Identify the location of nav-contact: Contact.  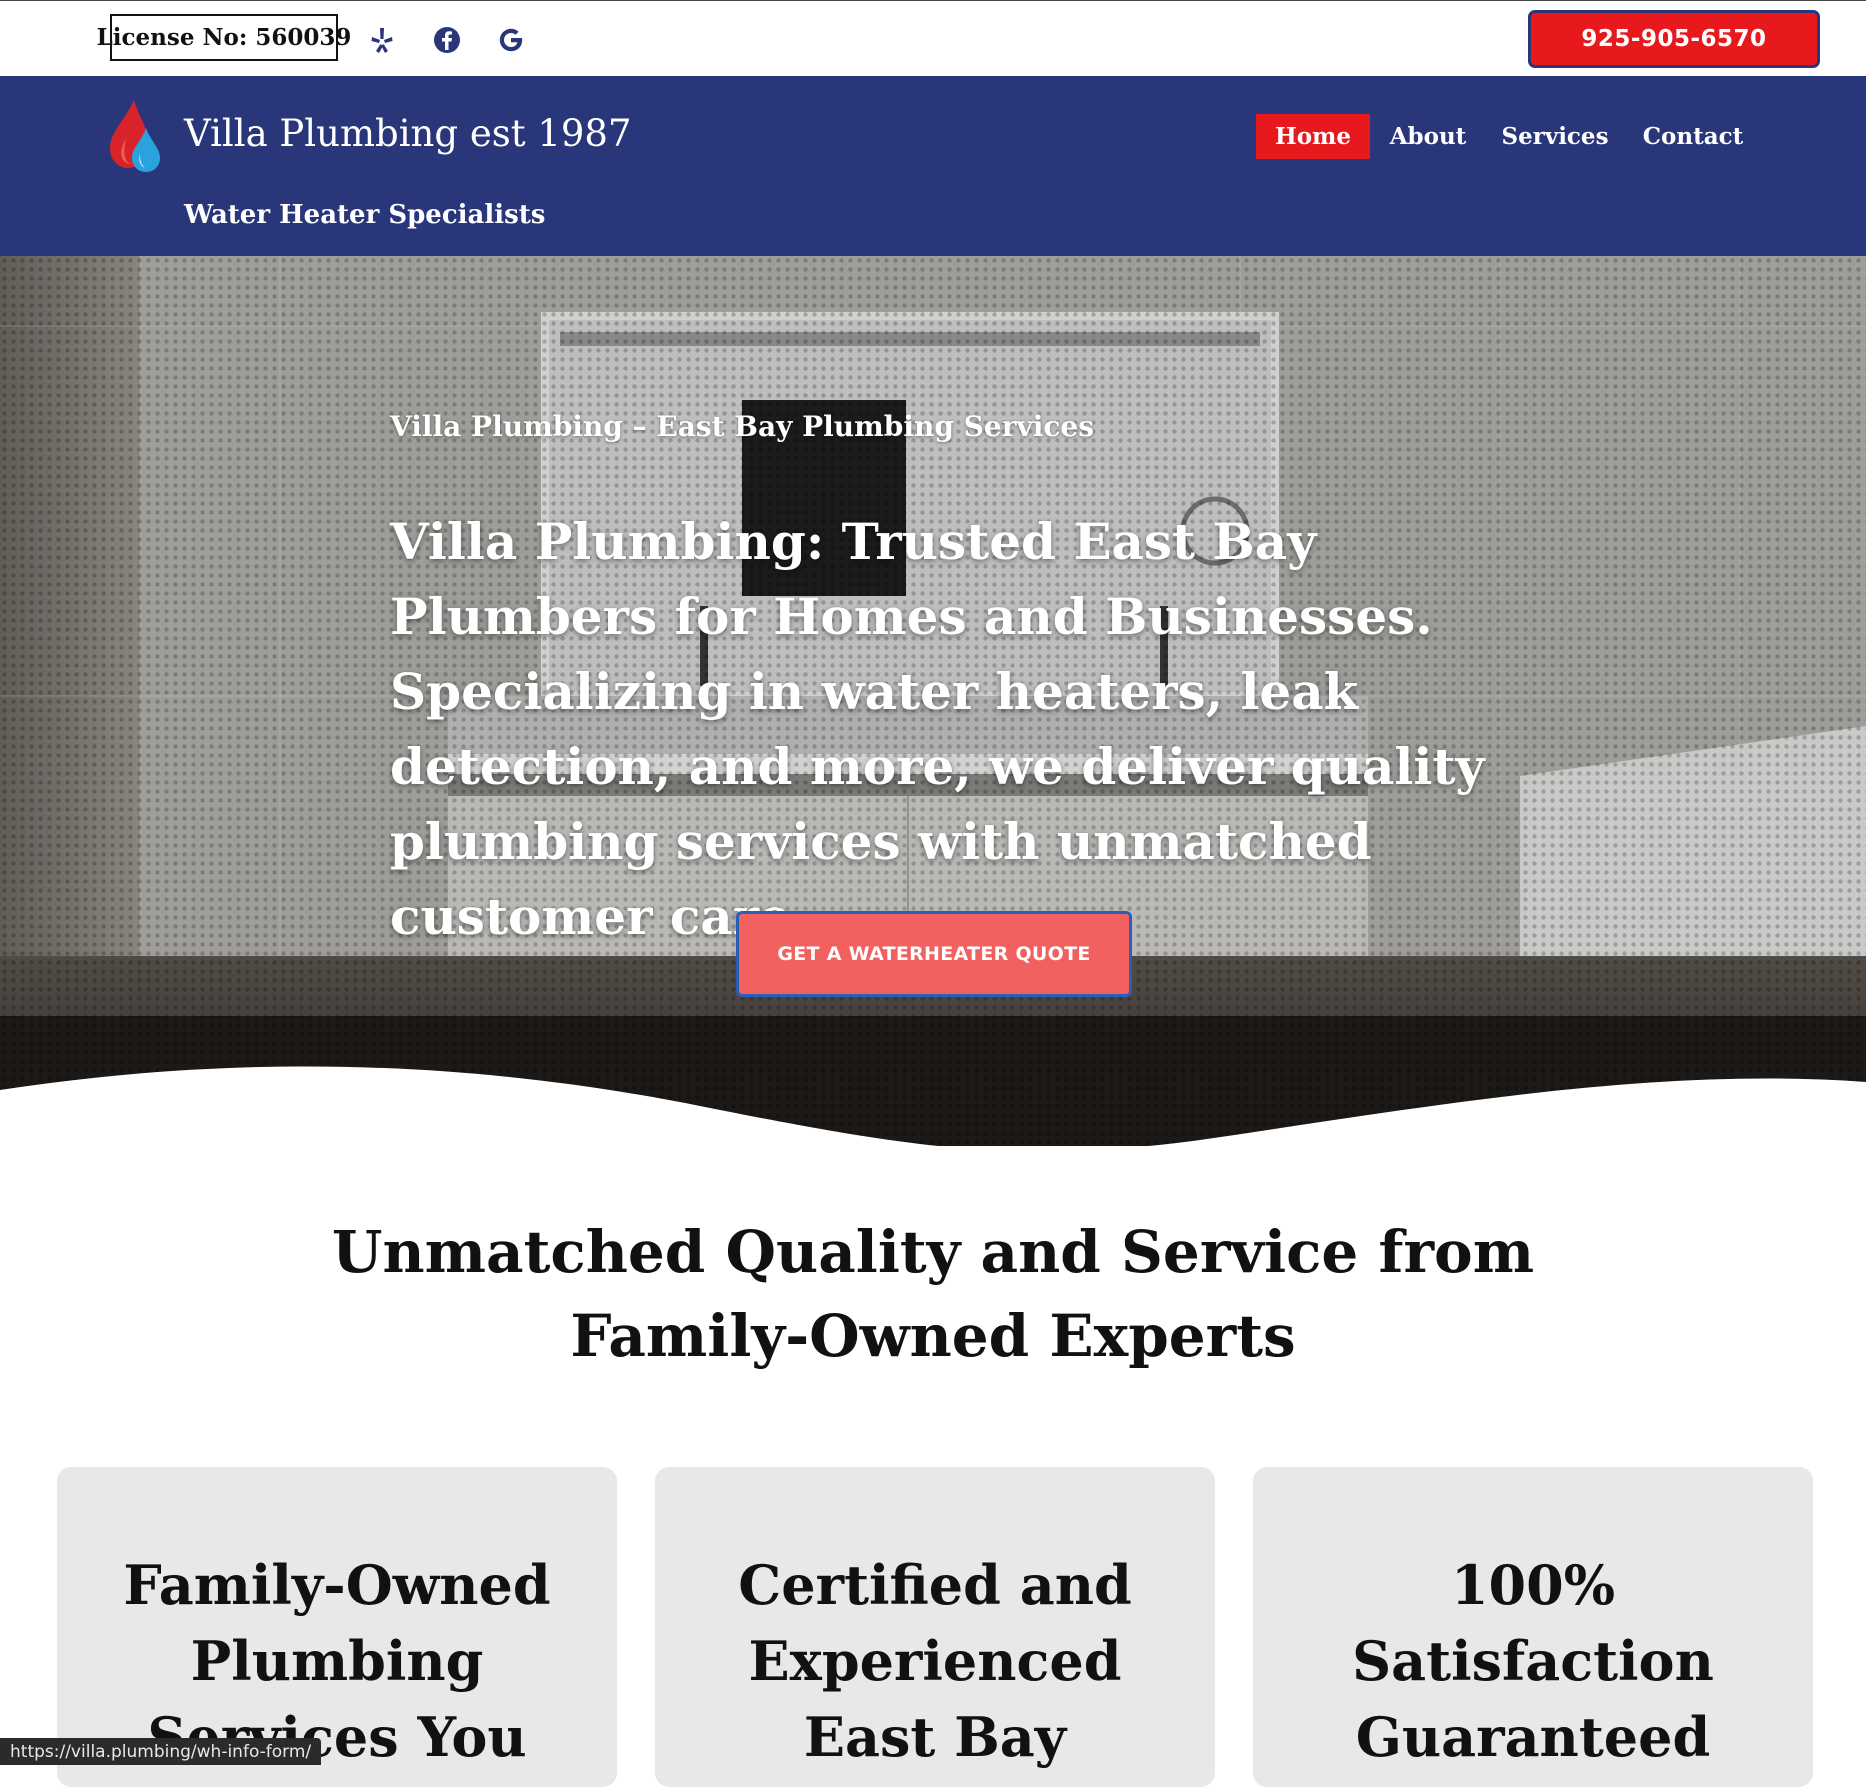
(1693, 136).